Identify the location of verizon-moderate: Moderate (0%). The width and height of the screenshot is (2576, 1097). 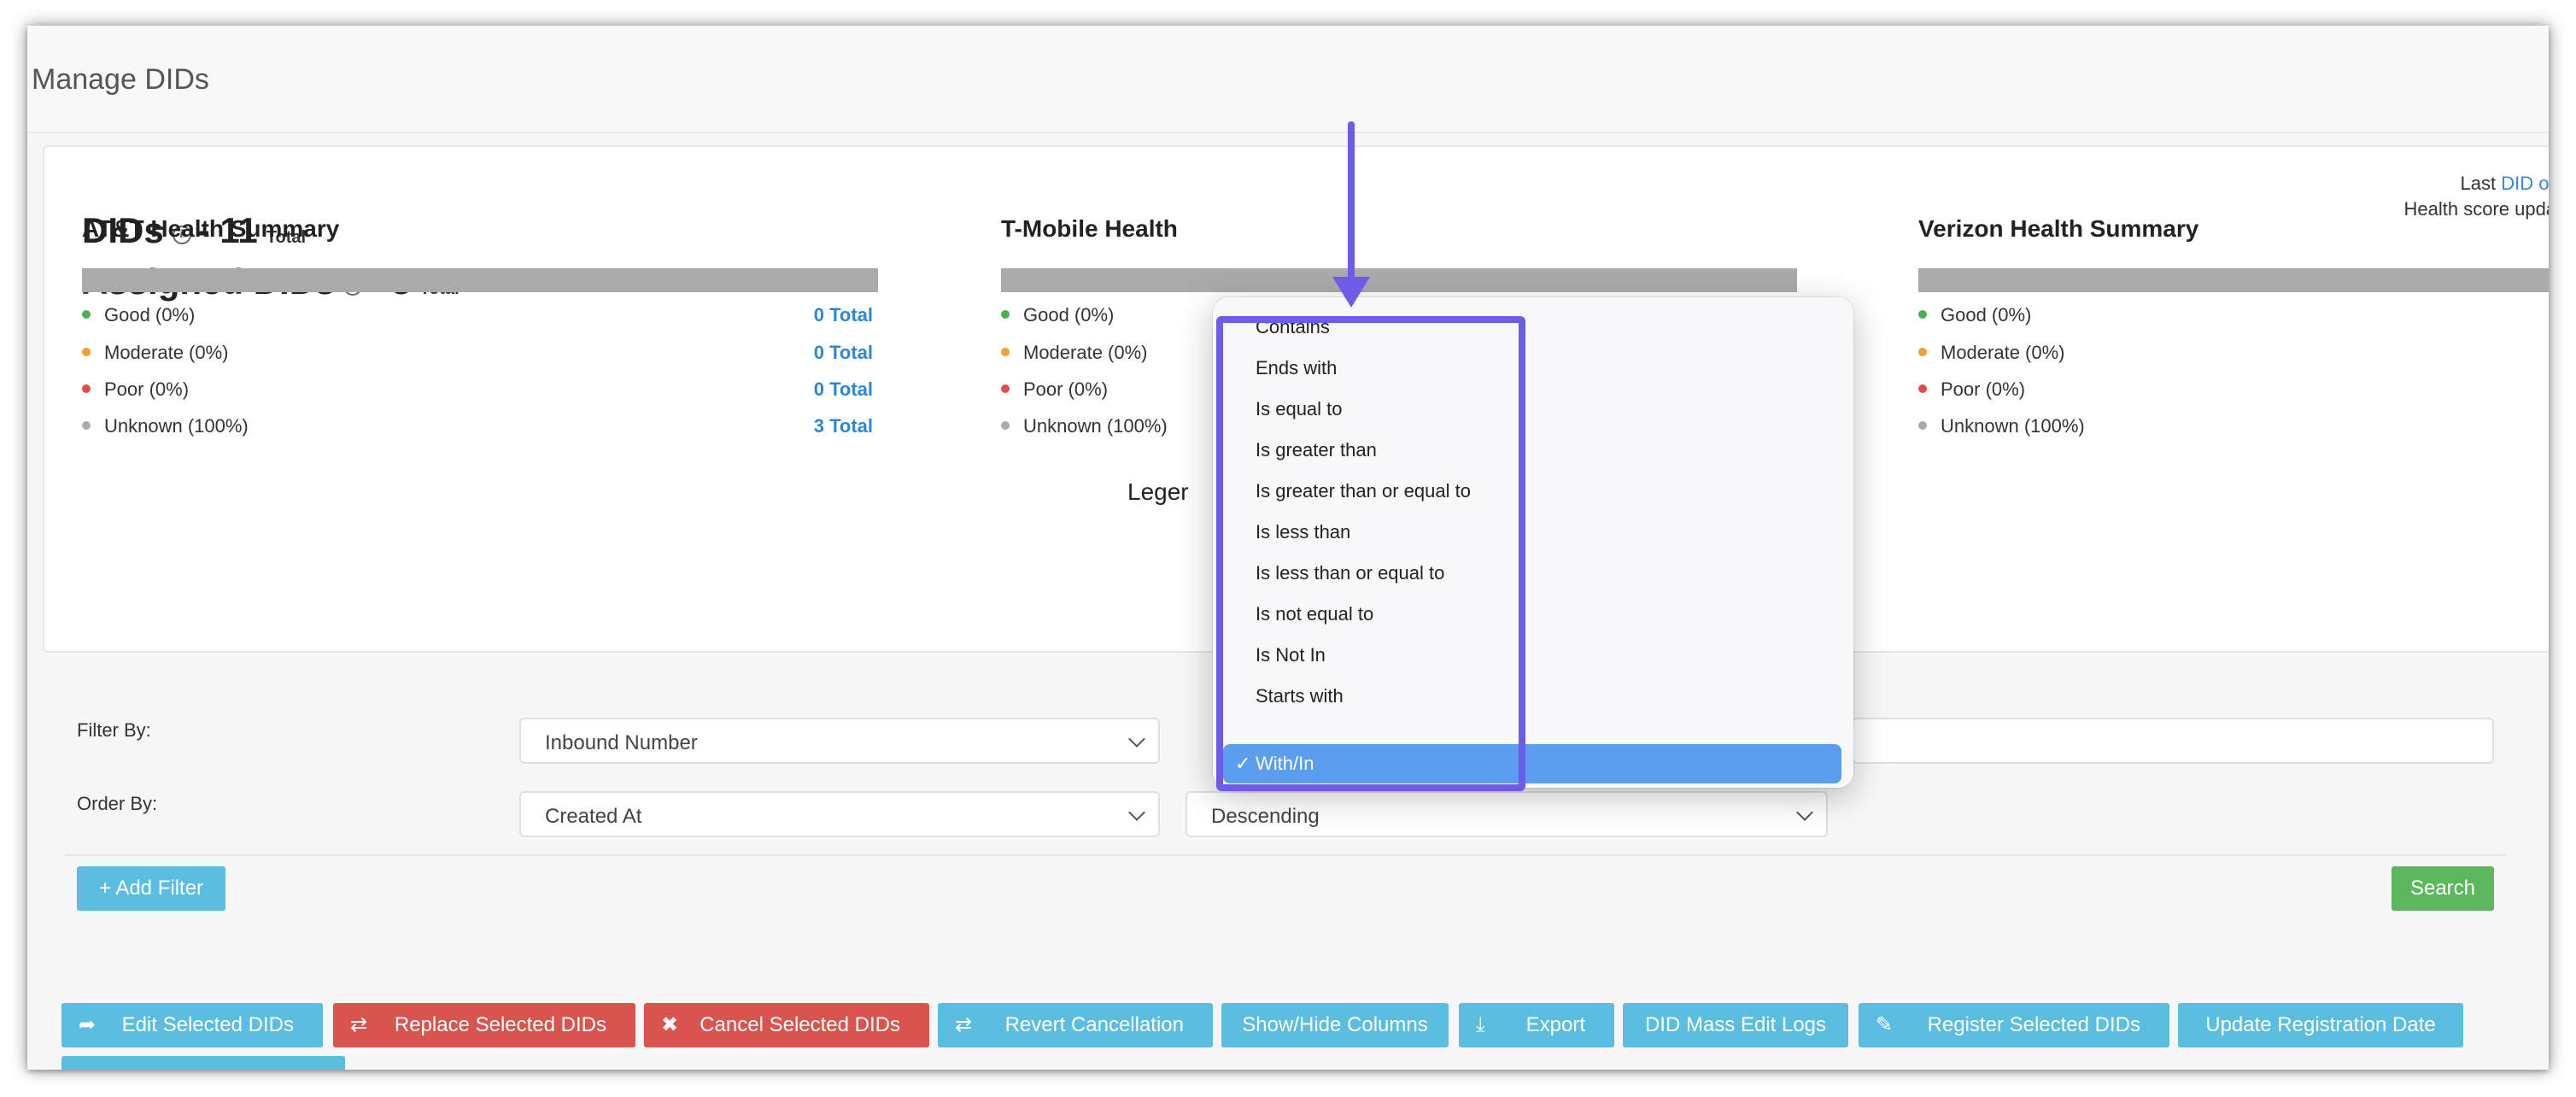
(1991, 353).